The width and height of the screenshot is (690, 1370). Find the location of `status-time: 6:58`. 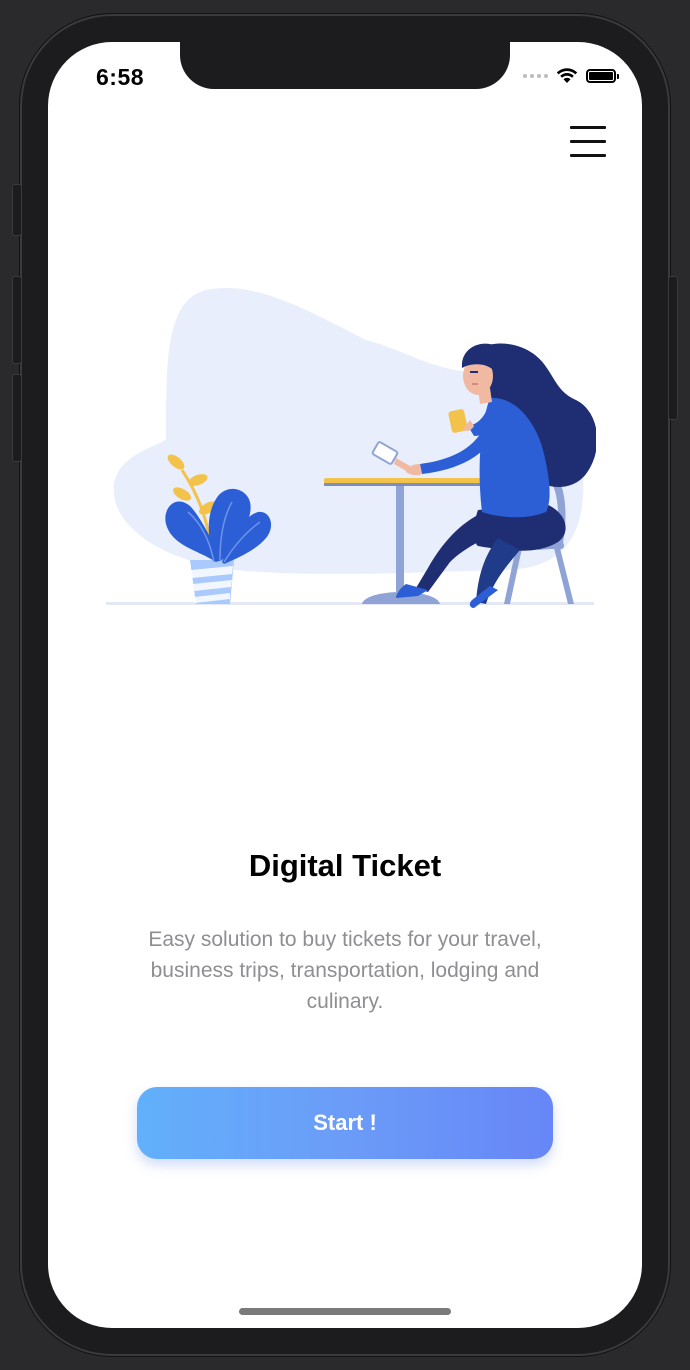

status-time: 6:58 is located at coordinates (120, 77).